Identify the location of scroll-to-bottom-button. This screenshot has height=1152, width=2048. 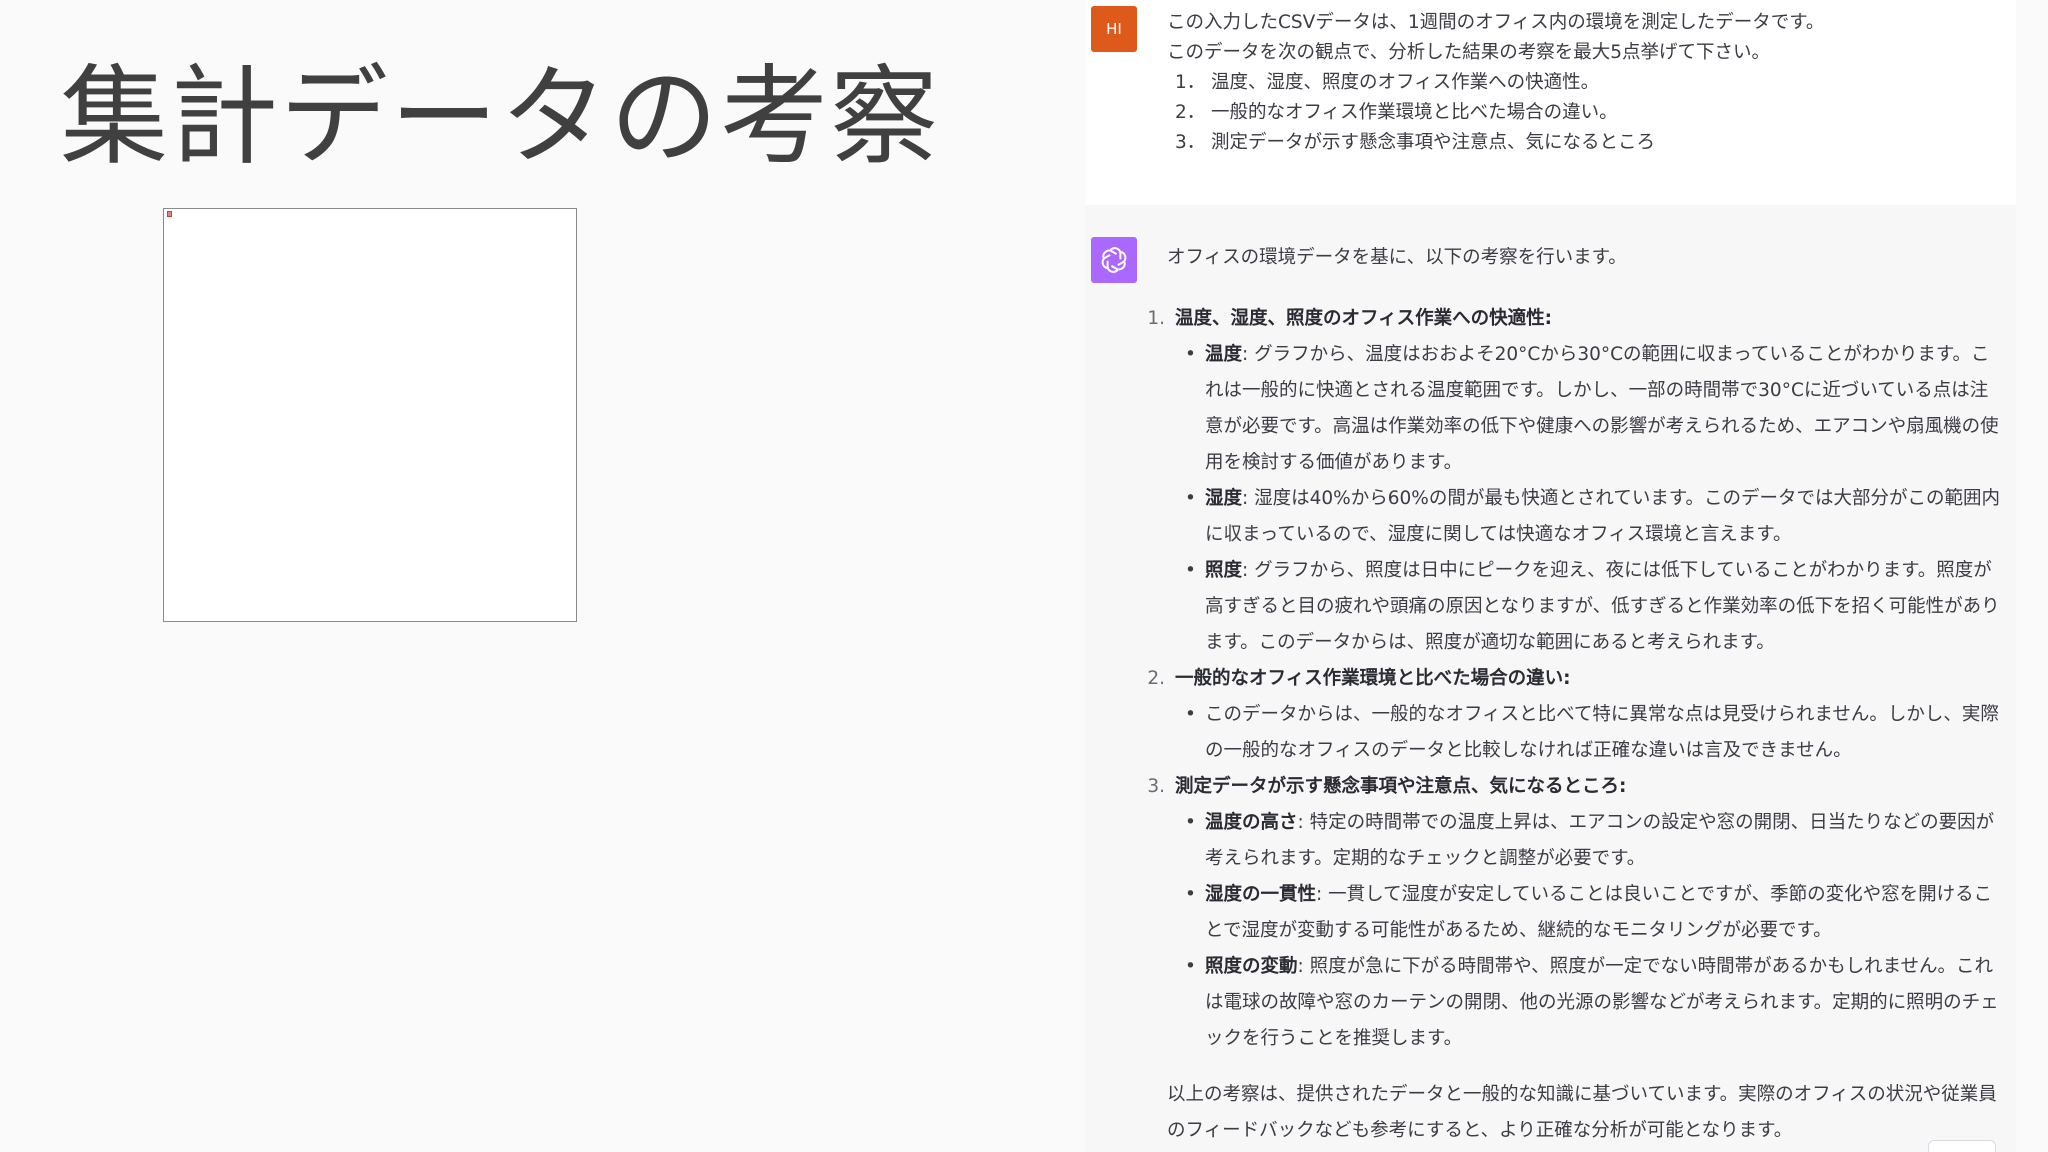
(1962, 1146).